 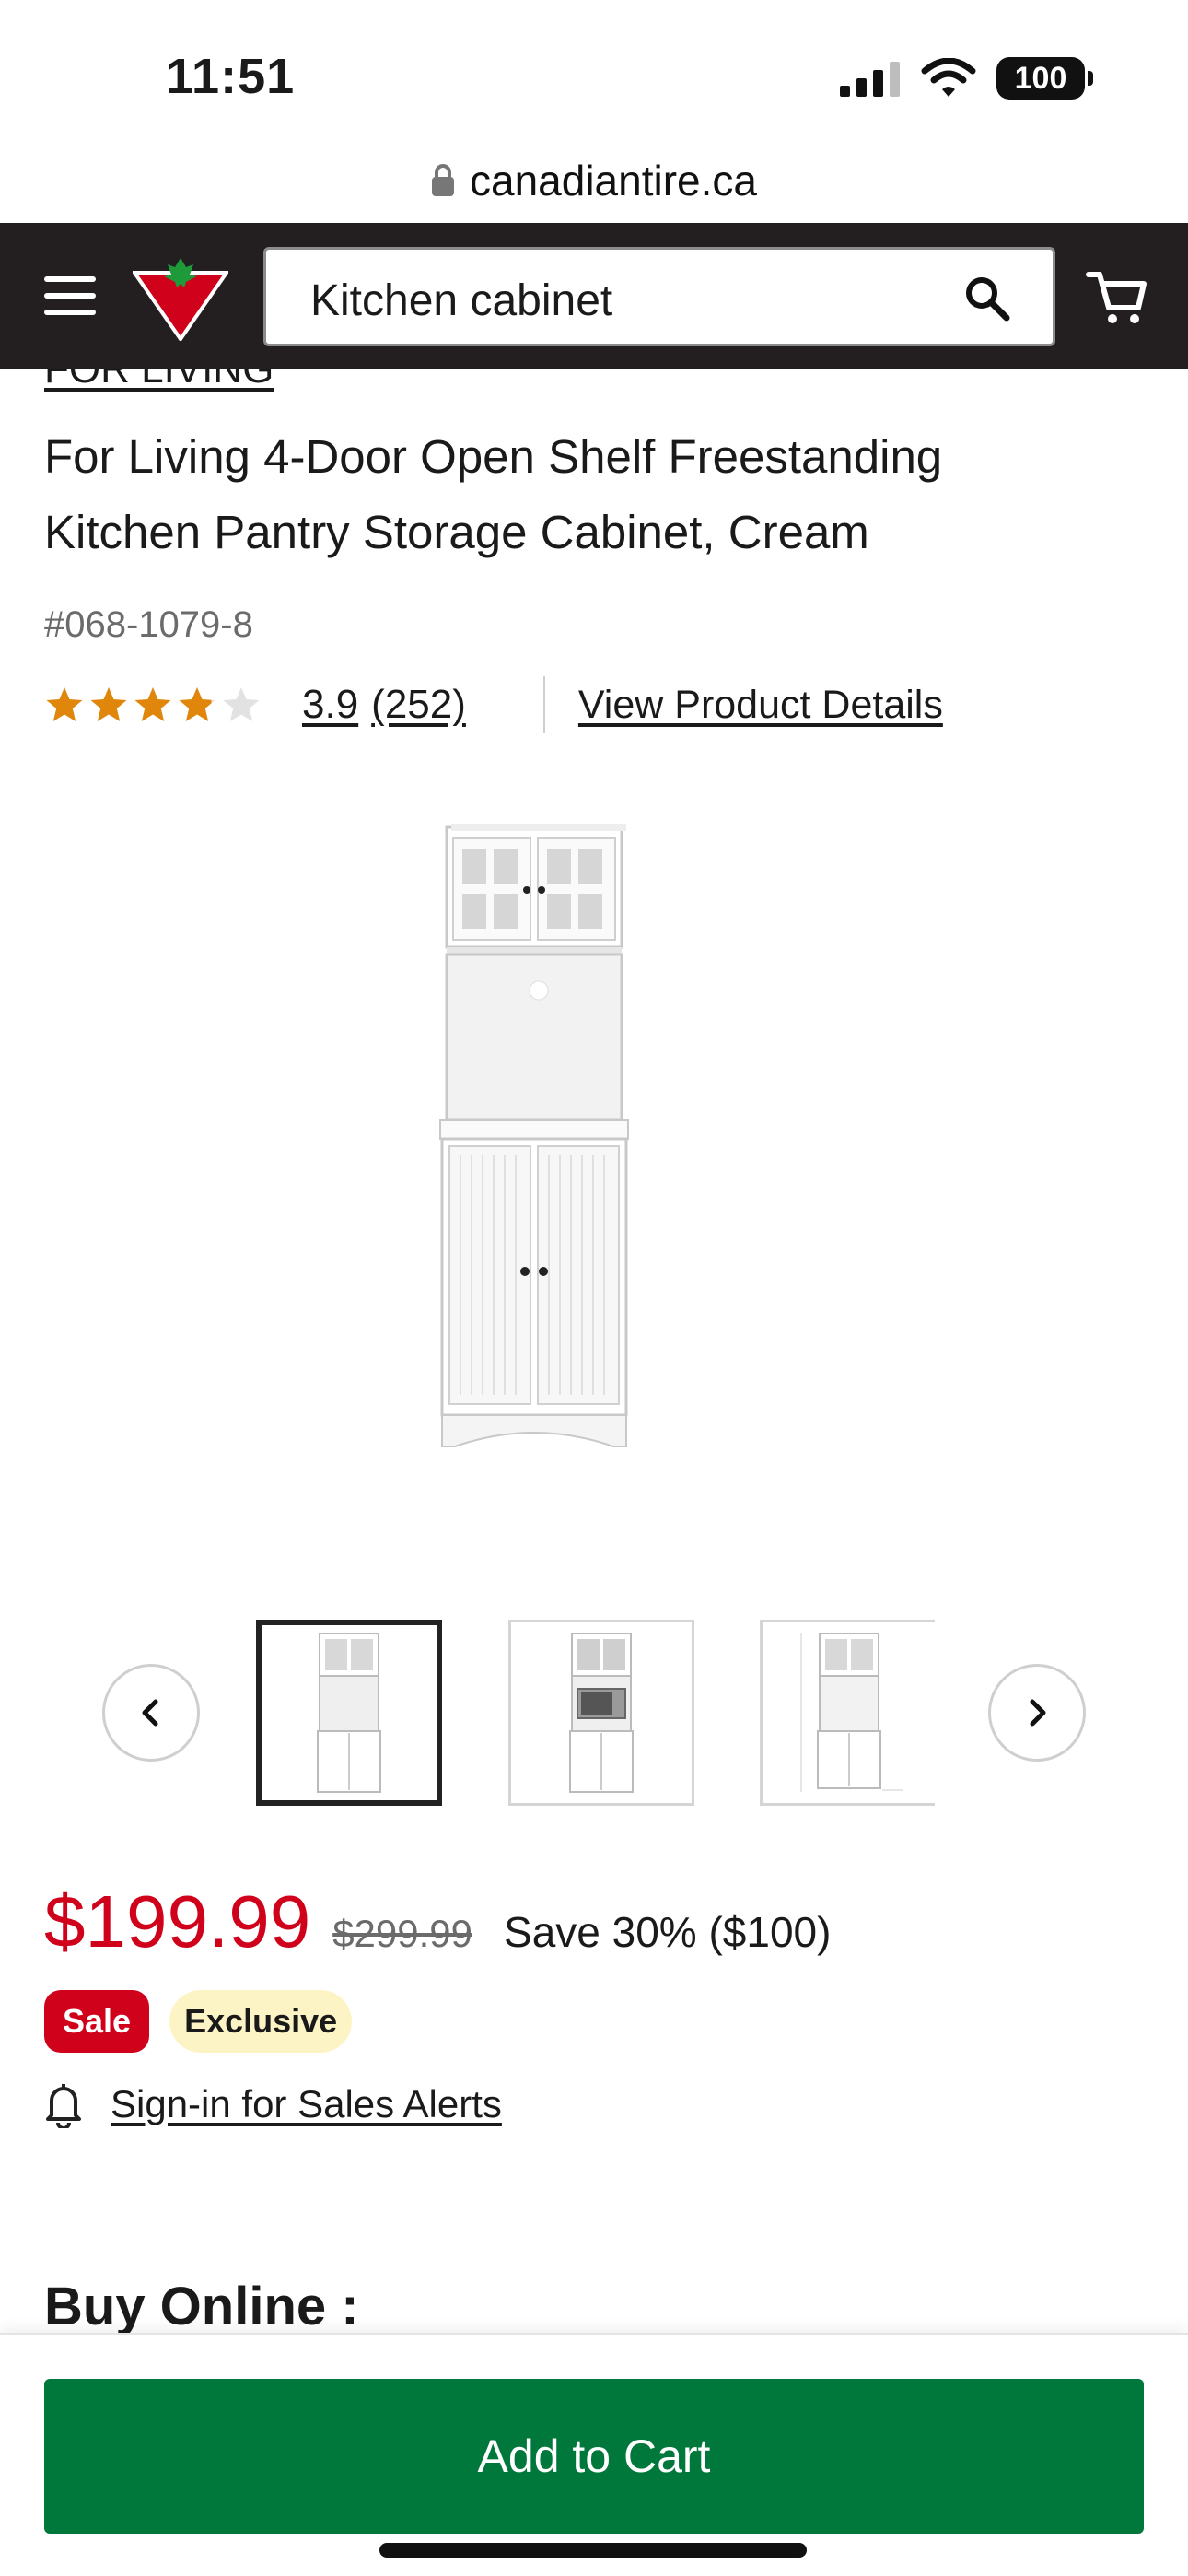 I want to click on sales-alert-row: Sign-in for Sales Alerts, so click(x=273, y=2104).